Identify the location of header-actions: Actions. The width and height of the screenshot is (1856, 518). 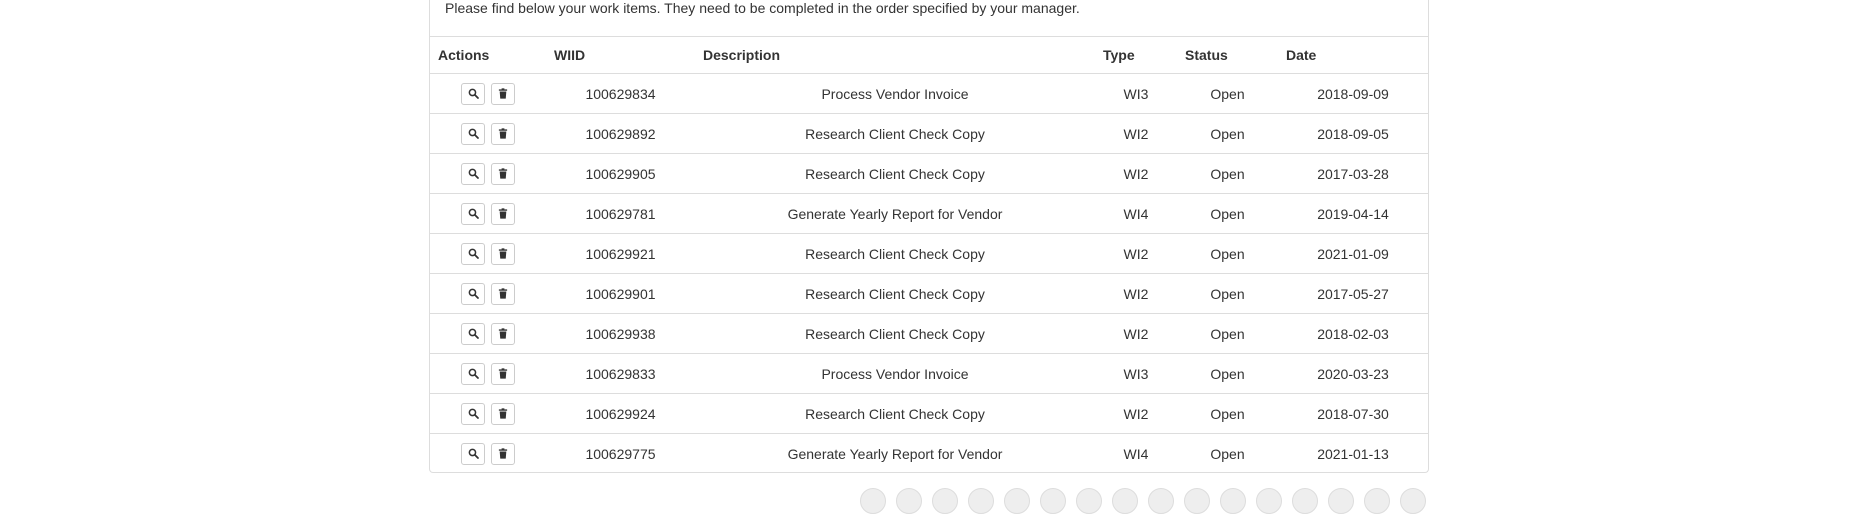
(488, 55).